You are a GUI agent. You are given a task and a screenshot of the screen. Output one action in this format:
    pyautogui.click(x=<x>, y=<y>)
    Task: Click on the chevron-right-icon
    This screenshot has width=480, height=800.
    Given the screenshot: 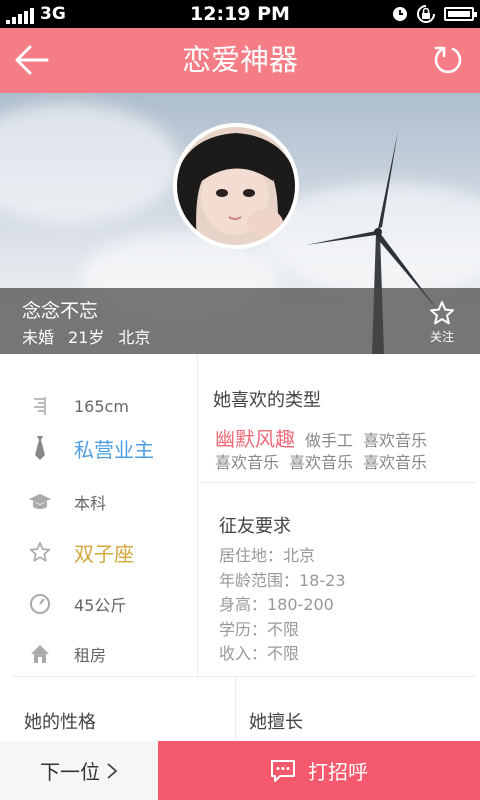 What is the action you would take?
    pyautogui.click(x=112, y=770)
    